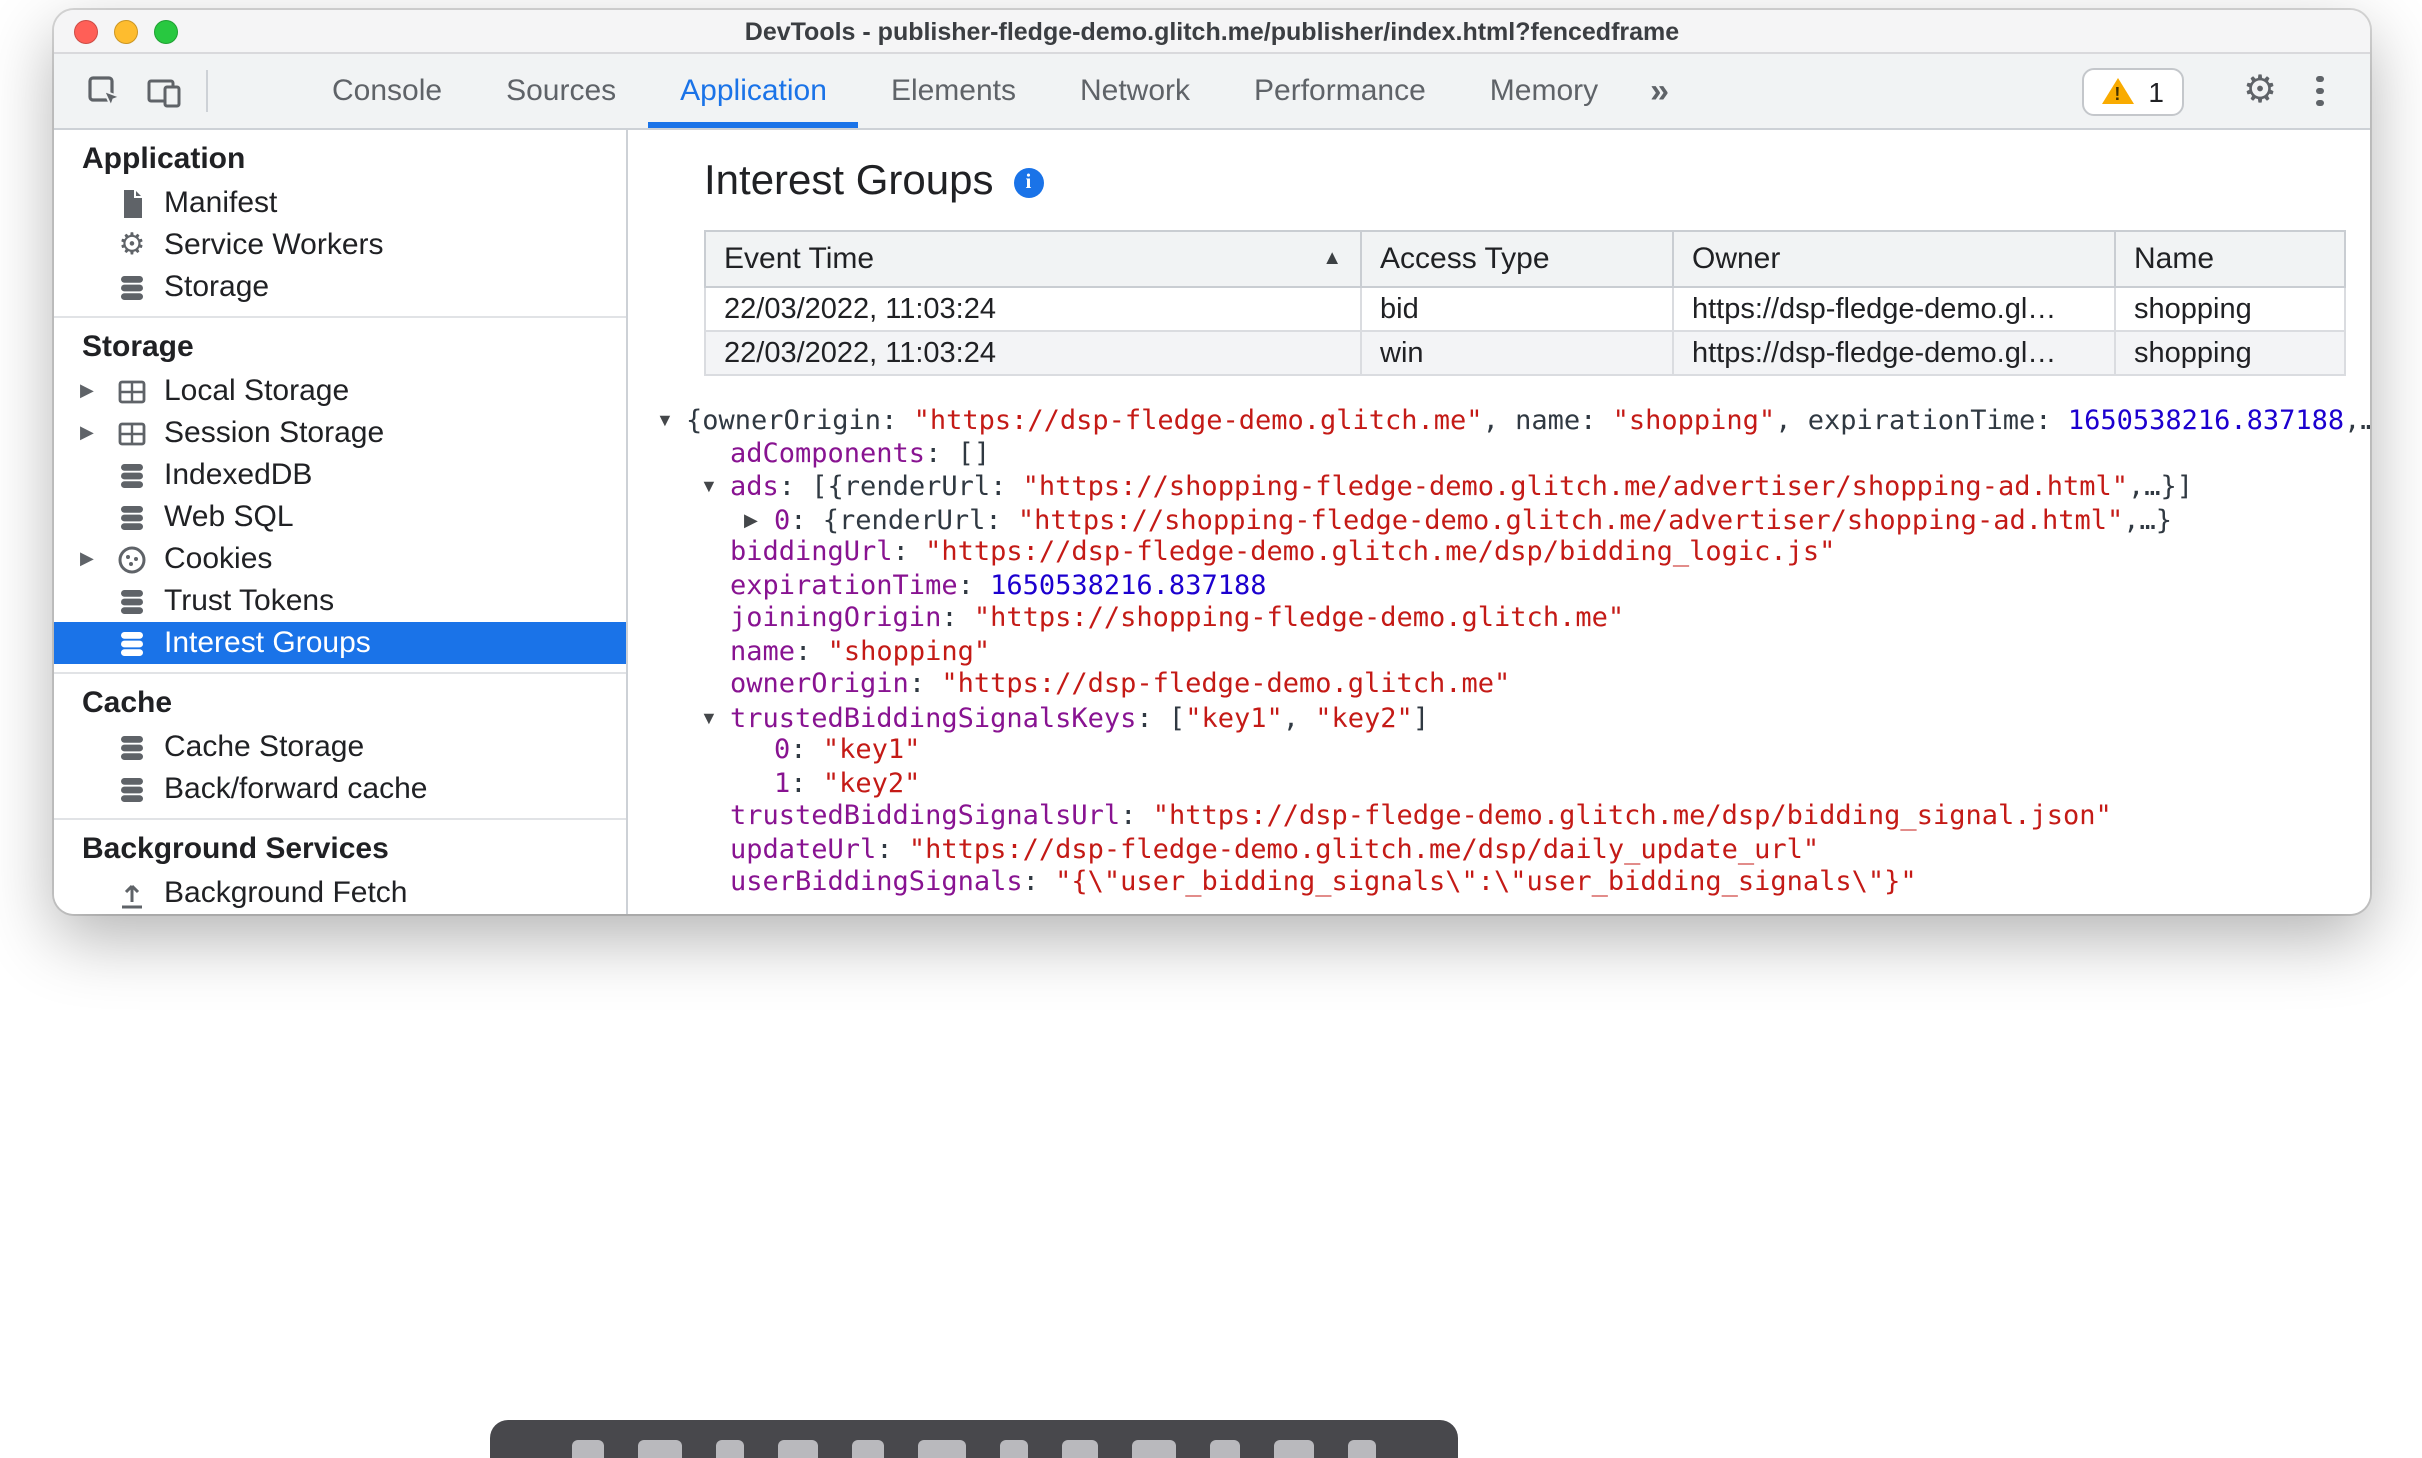 The image size is (2422, 1458). Describe the element at coordinates (274, 433) in the screenshot. I see `sidebar-item-label: Session Storage` at that location.